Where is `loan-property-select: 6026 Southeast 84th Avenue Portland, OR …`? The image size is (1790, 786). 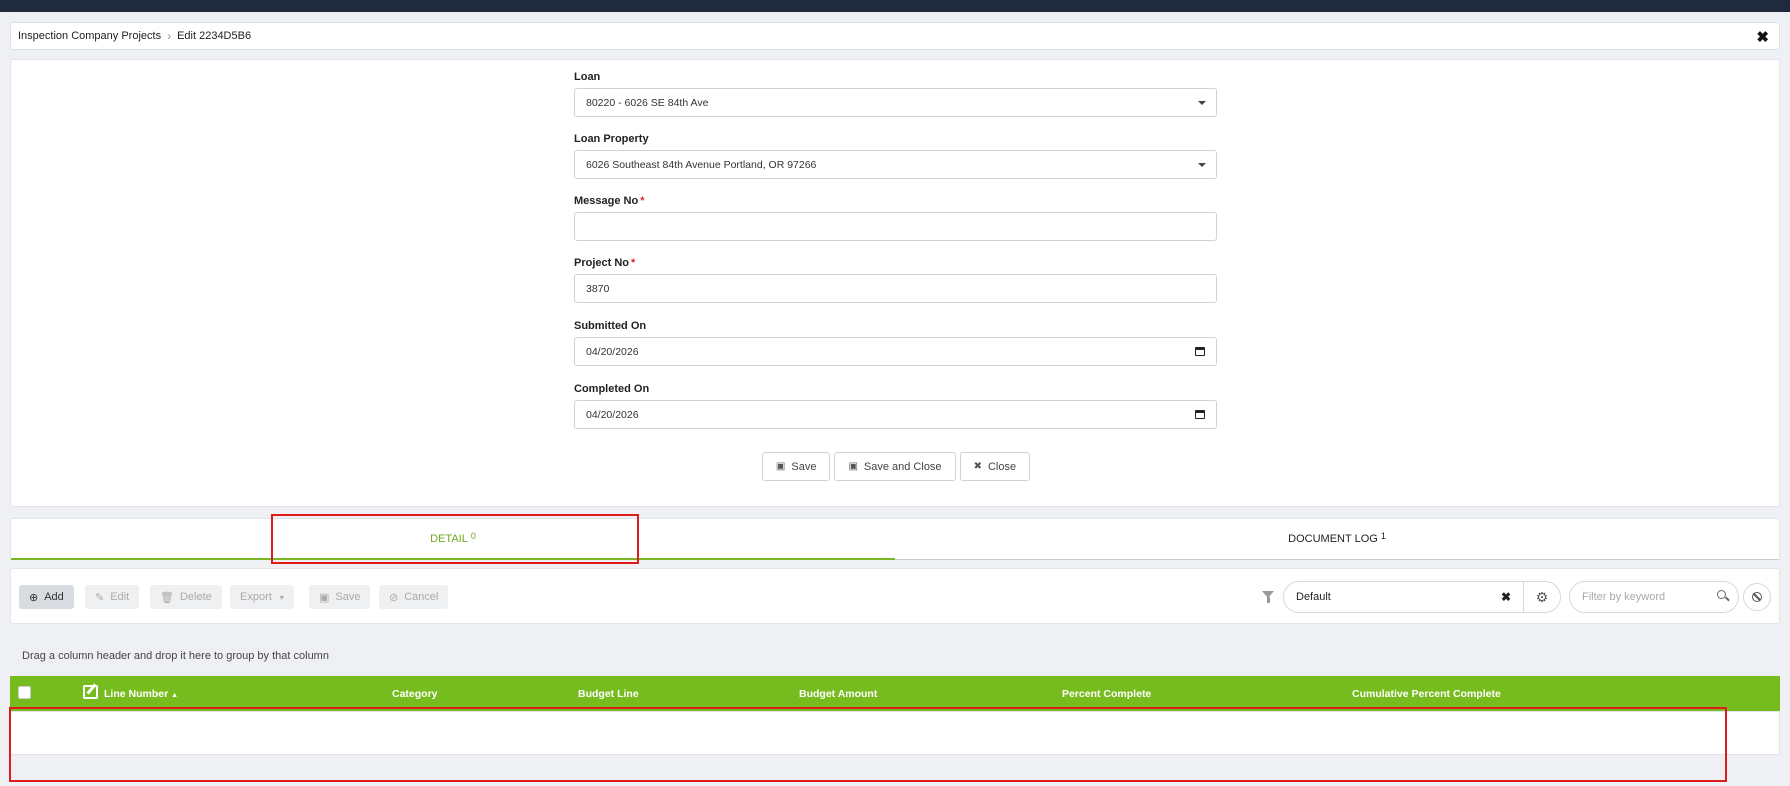 loan-property-select: 6026 Southeast 84th Avenue Portland, OR … is located at coordinates (895, 164).